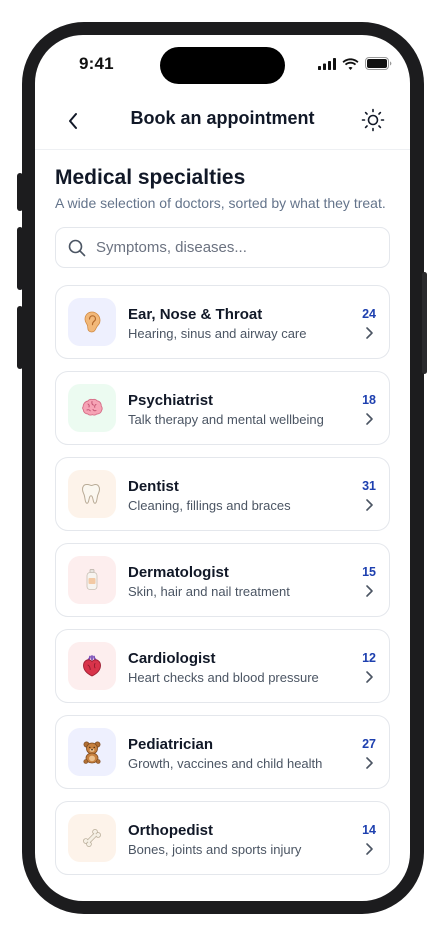 The width and height of the screenshot is (445, 936). I want to click on doctor-count-badge: 18, so click(369, 400).